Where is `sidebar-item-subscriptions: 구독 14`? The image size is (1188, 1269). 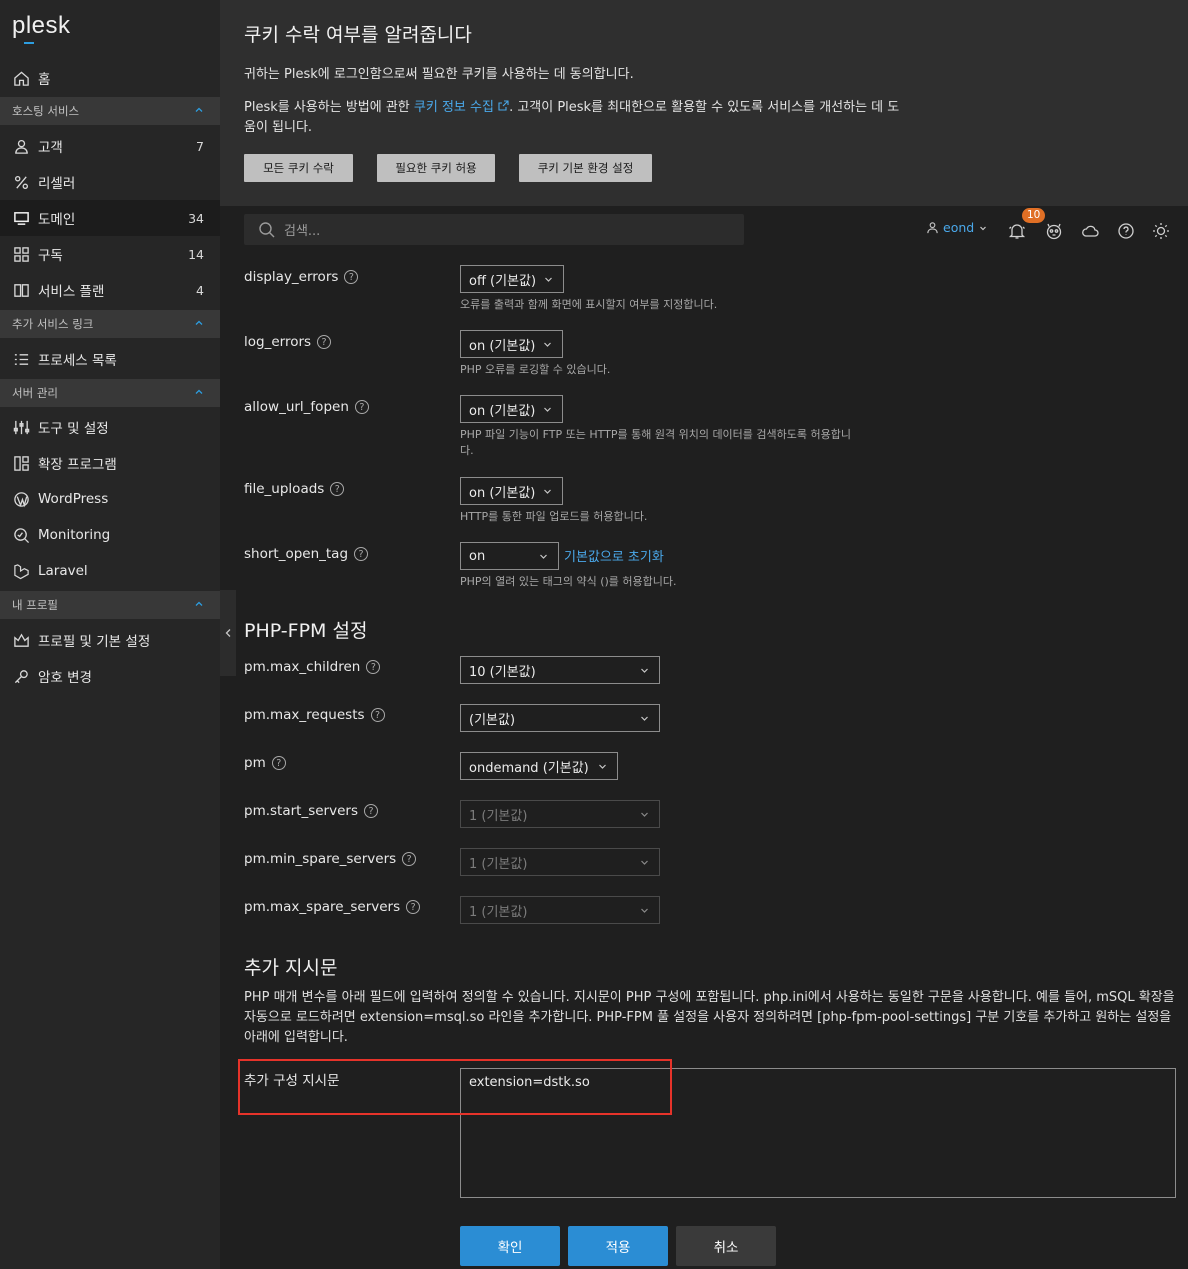
sidebar-item-subscriptions: 구독 14 is located at coordinates (110, 254).